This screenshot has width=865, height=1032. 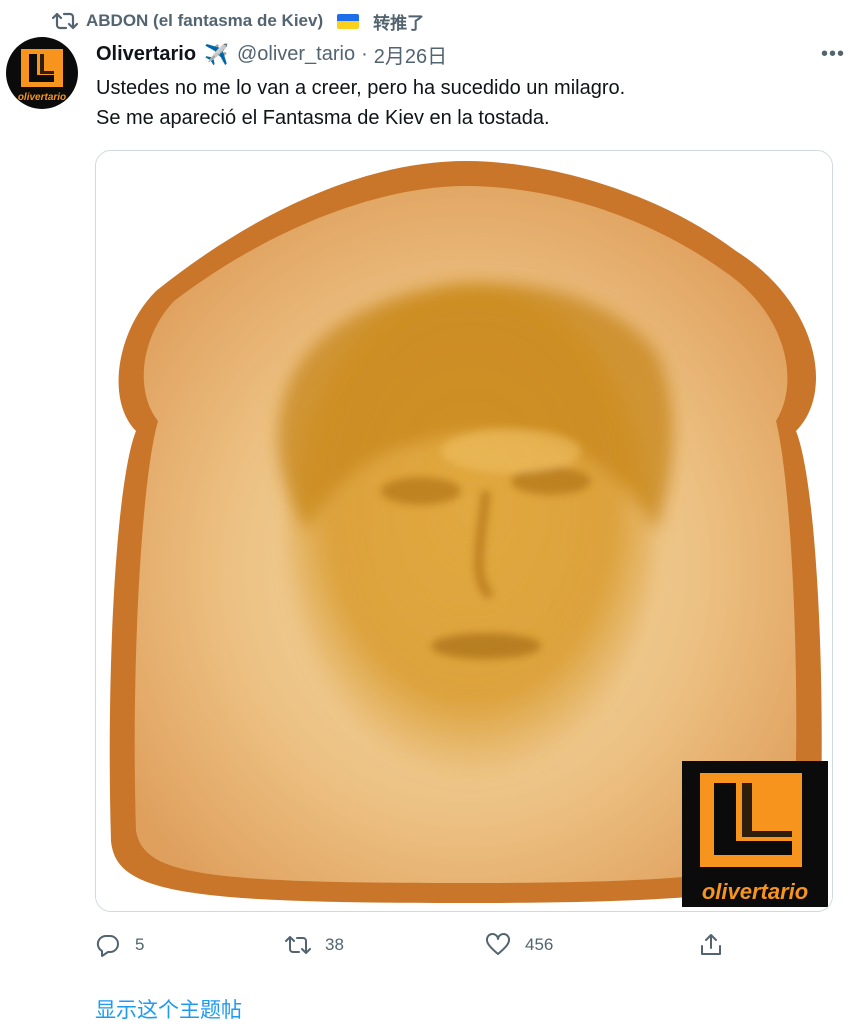 What do you see at coordinates (168, 1009) in the screenshot?
I see `show-thread-link: 显示这个主题帖` at bounding box center [168, 1009].